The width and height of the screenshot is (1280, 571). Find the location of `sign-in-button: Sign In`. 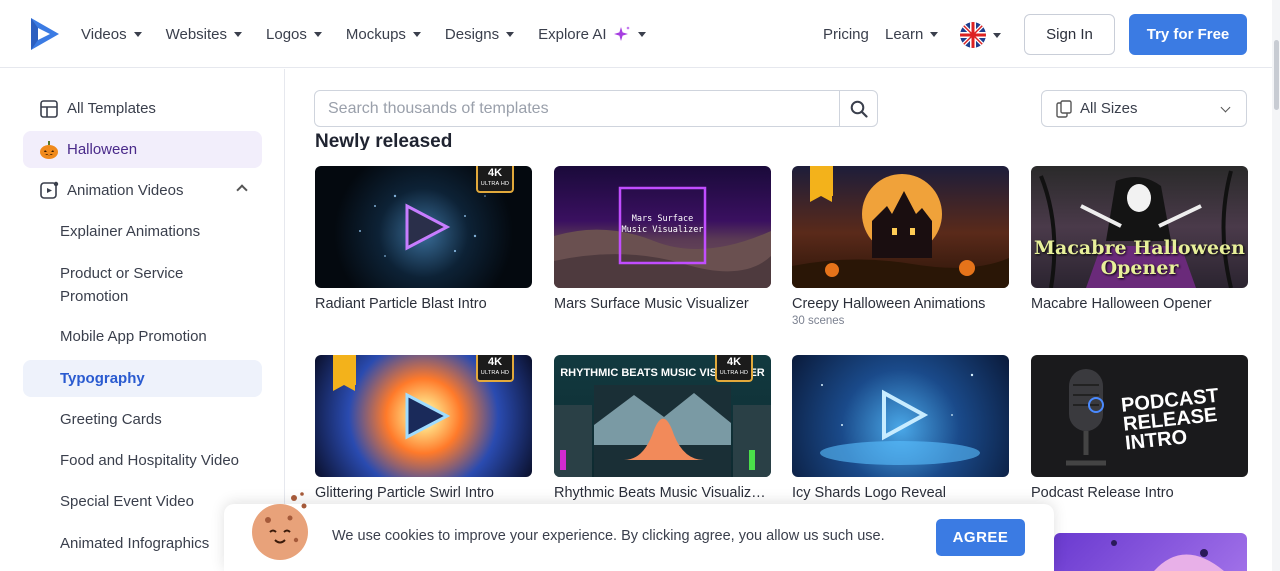

sign-in-button: Sign In is located at coordinates (1069, 34).